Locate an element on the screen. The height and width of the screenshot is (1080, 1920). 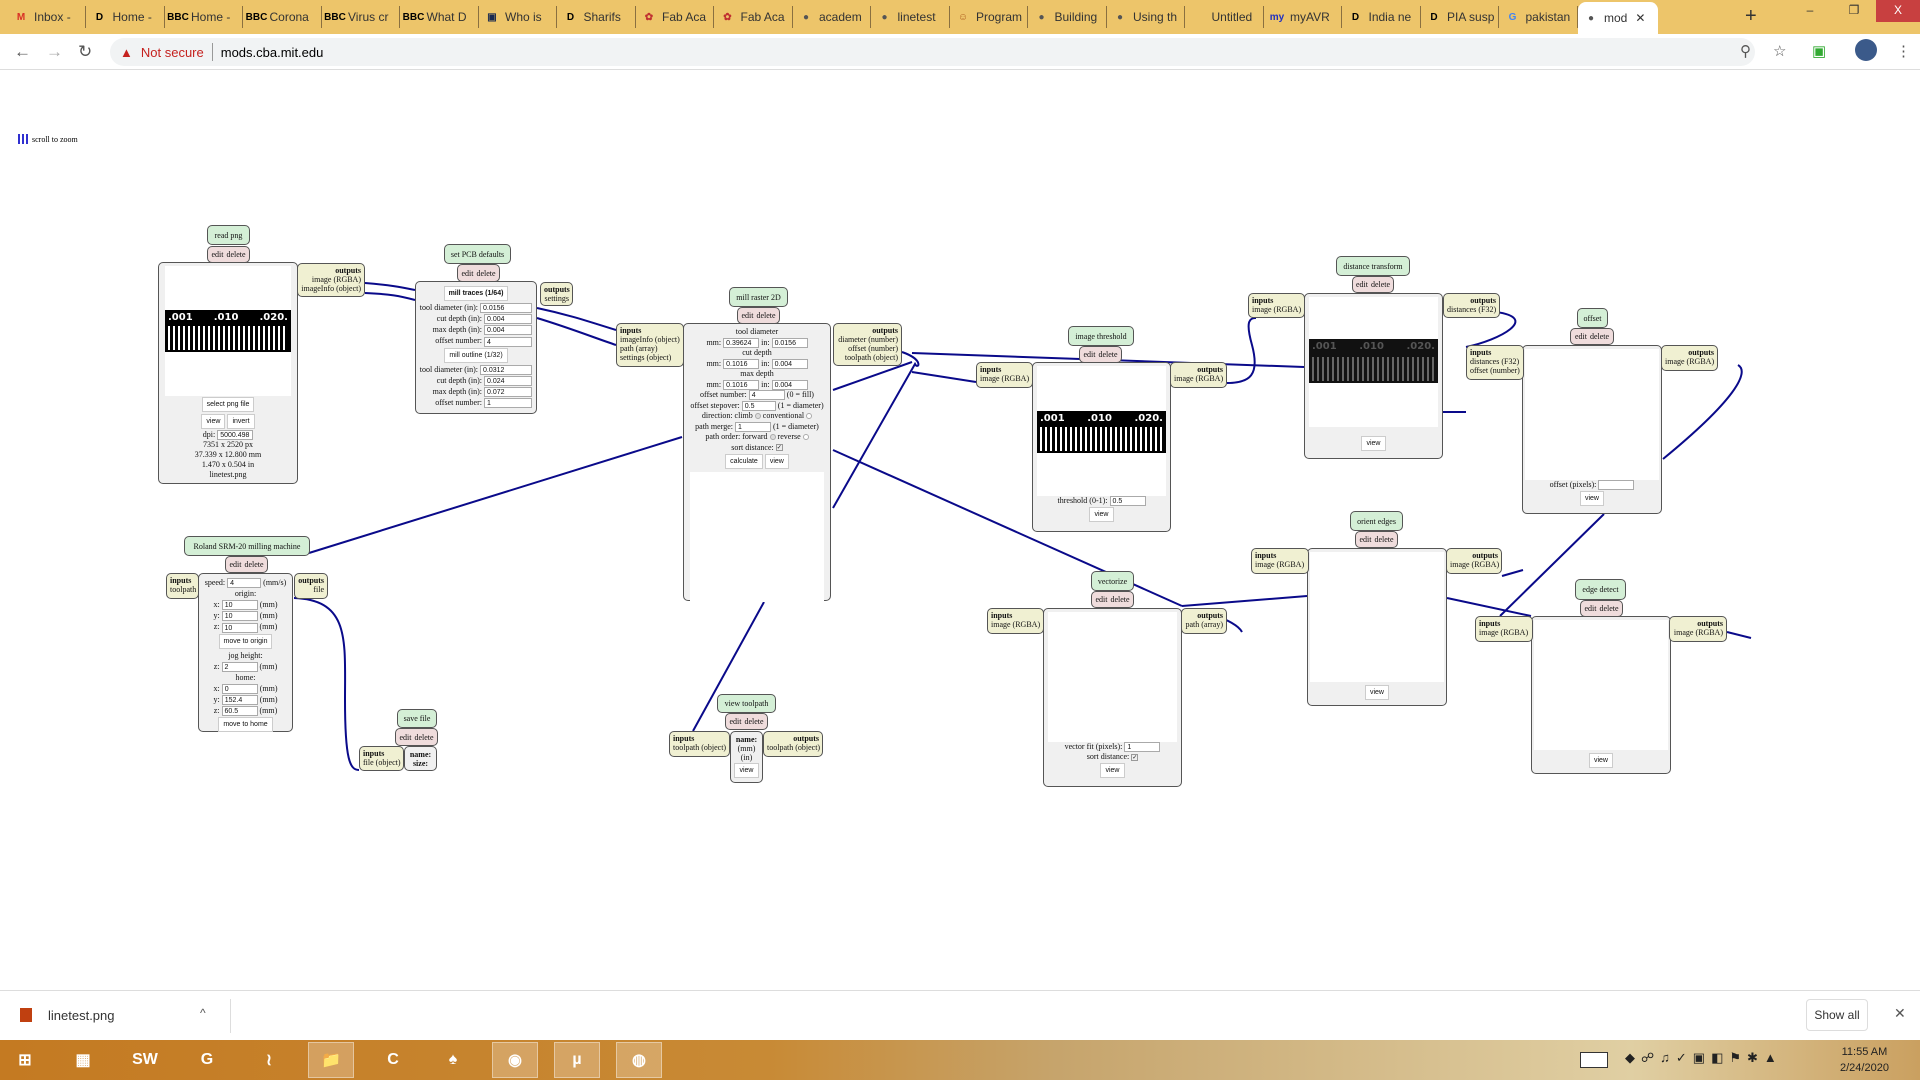
origin-z-input: 10 is located at coordinates (239, 627).